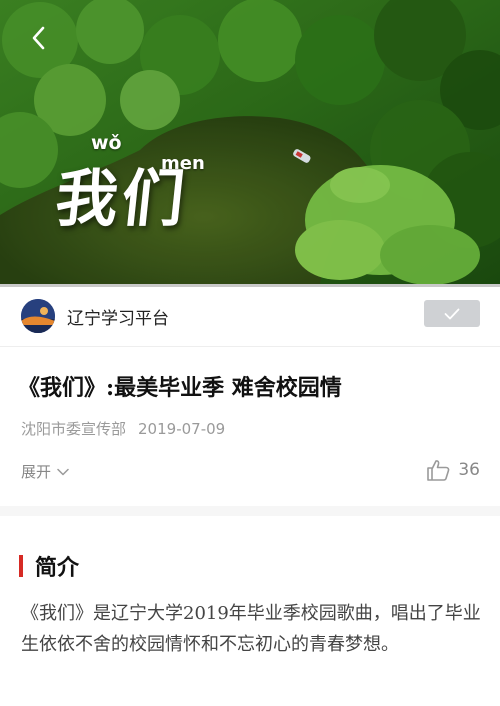 This screenshot has width=500, height=706. I want to click on channel-avatar, so click(38, 316).